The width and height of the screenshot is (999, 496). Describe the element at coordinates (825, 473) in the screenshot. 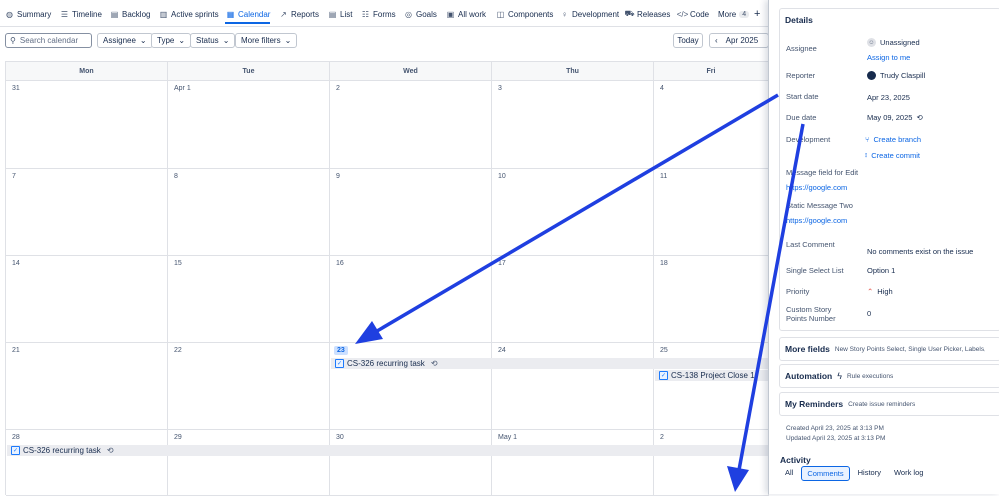

I see `activity-tab-comments: Comments` at that location.